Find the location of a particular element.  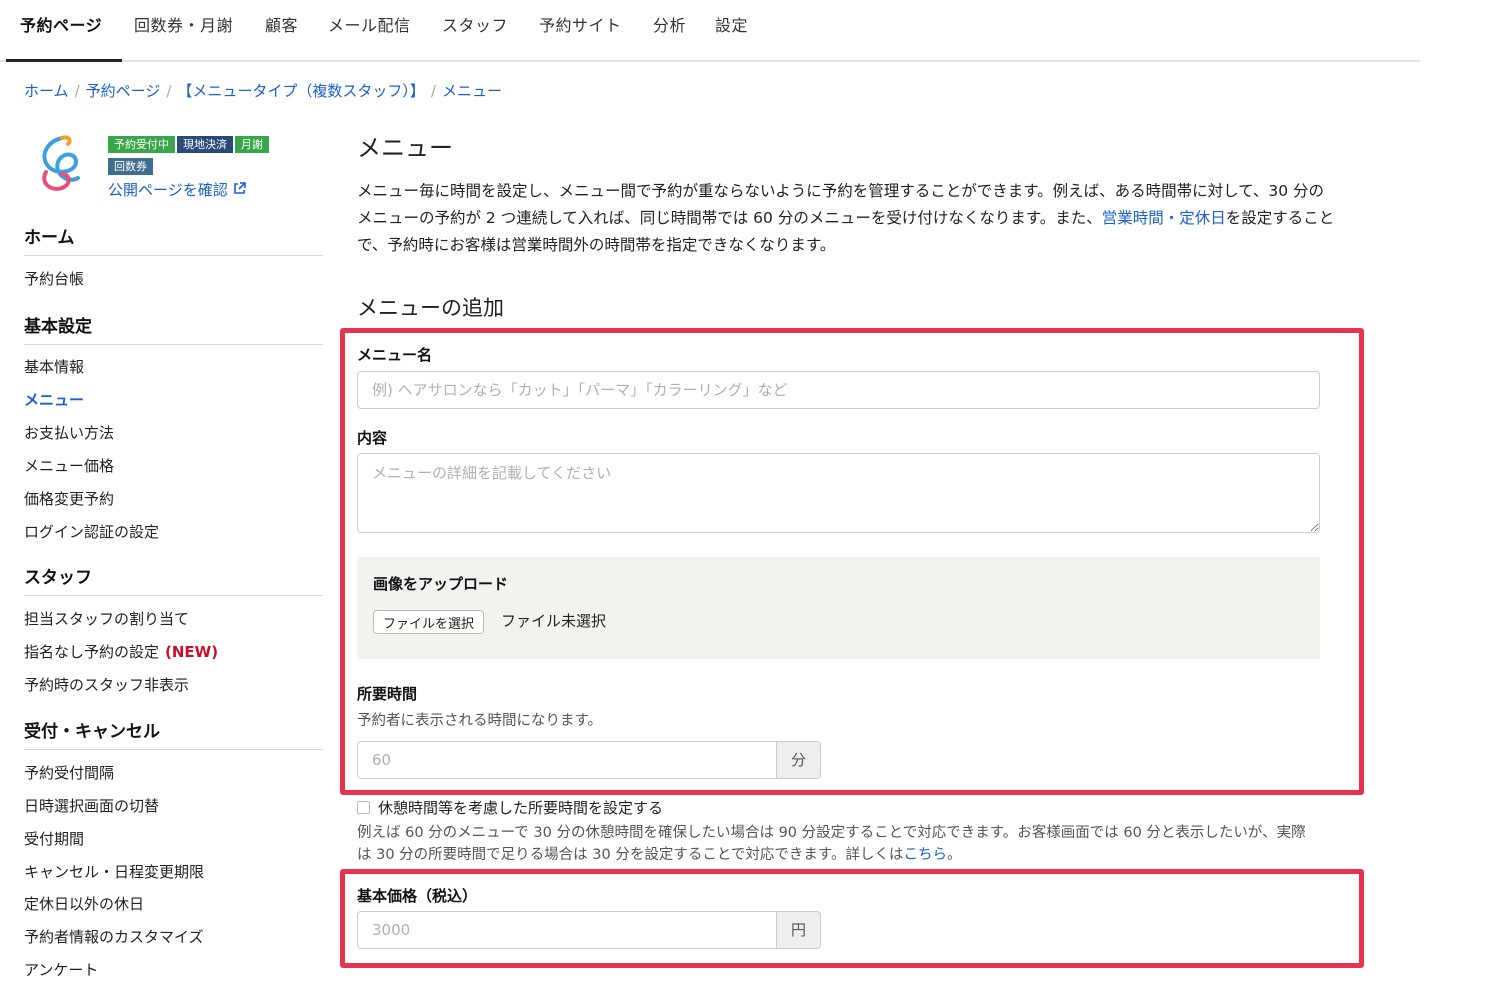

content-textarea is located at coordinates (838, 493).